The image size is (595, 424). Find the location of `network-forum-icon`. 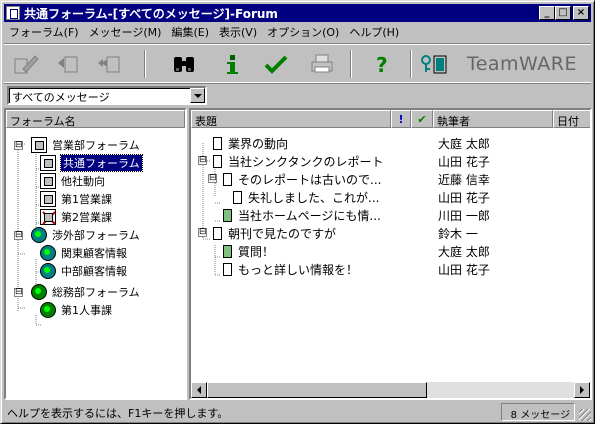

network-forum-icon is located at coordinates (39, 235).